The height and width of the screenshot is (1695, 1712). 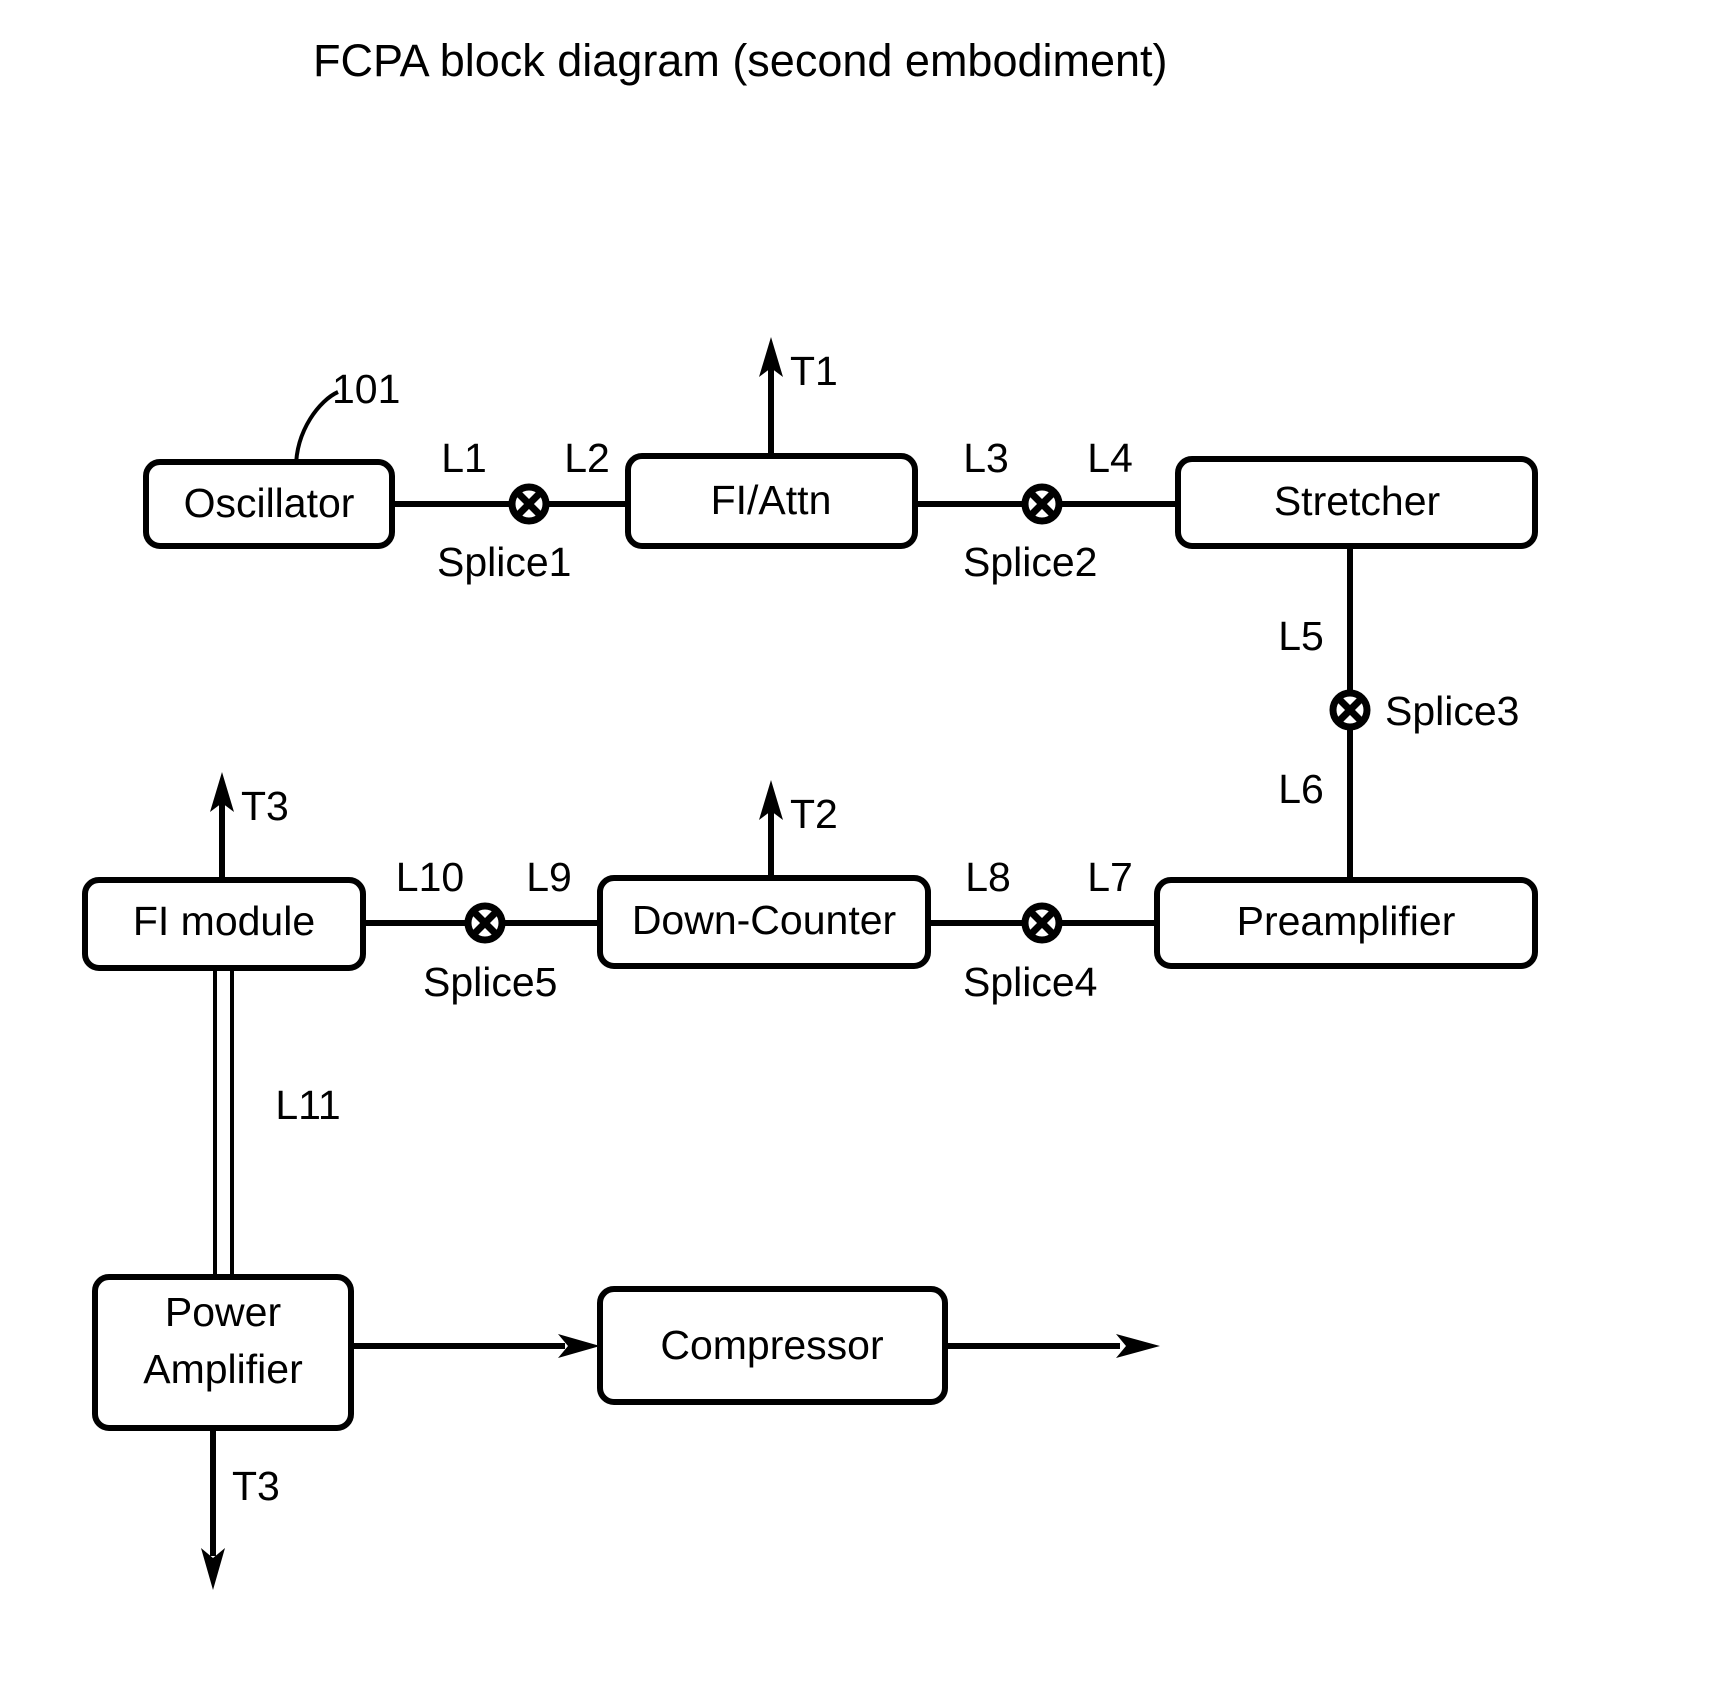 I want to click on segment-label-L5: L5, so click(x=1301, y=636).